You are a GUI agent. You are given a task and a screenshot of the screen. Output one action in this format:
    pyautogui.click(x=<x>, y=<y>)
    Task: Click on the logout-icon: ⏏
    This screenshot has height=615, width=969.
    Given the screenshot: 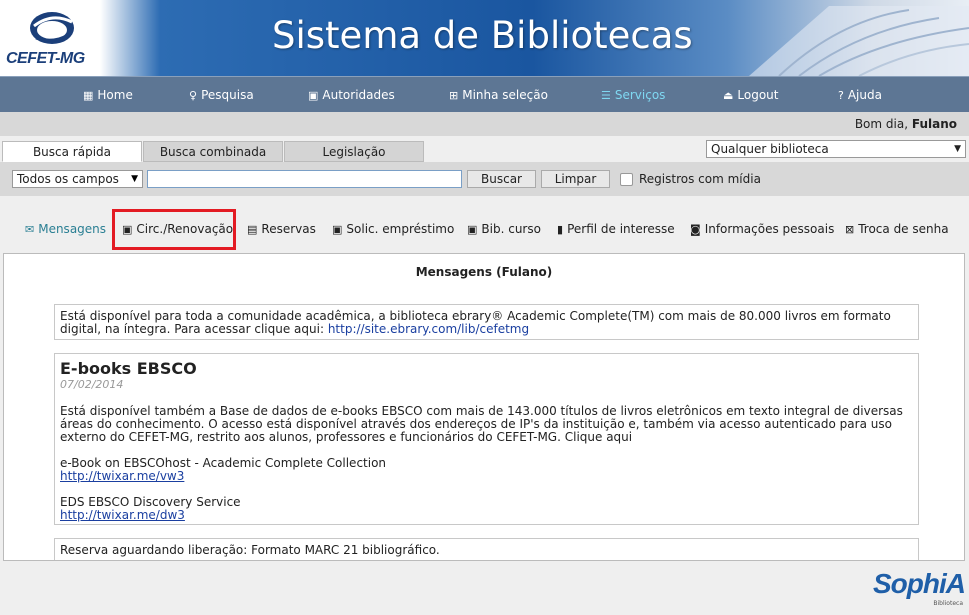 What is the action you would take?
    pyautogui.click(x=728, y=95)
    